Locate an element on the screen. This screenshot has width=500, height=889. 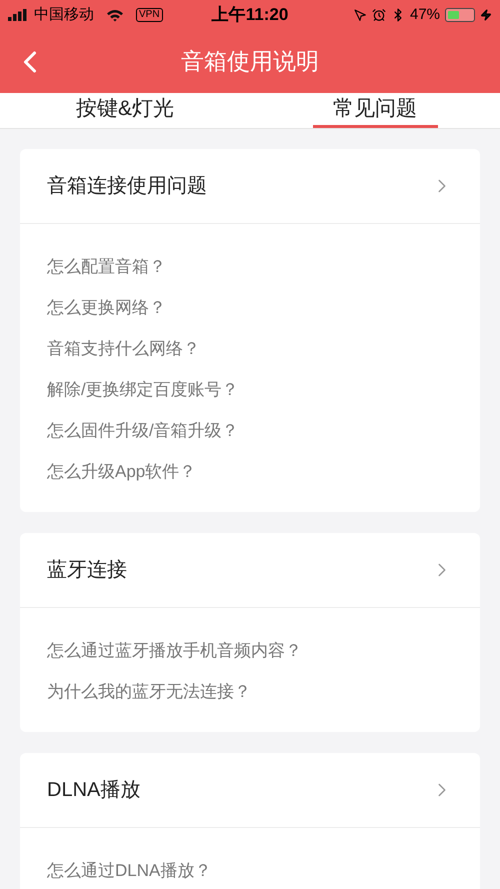
section-header: 音箱连接使用问题 is located at coordinates (250, 186).